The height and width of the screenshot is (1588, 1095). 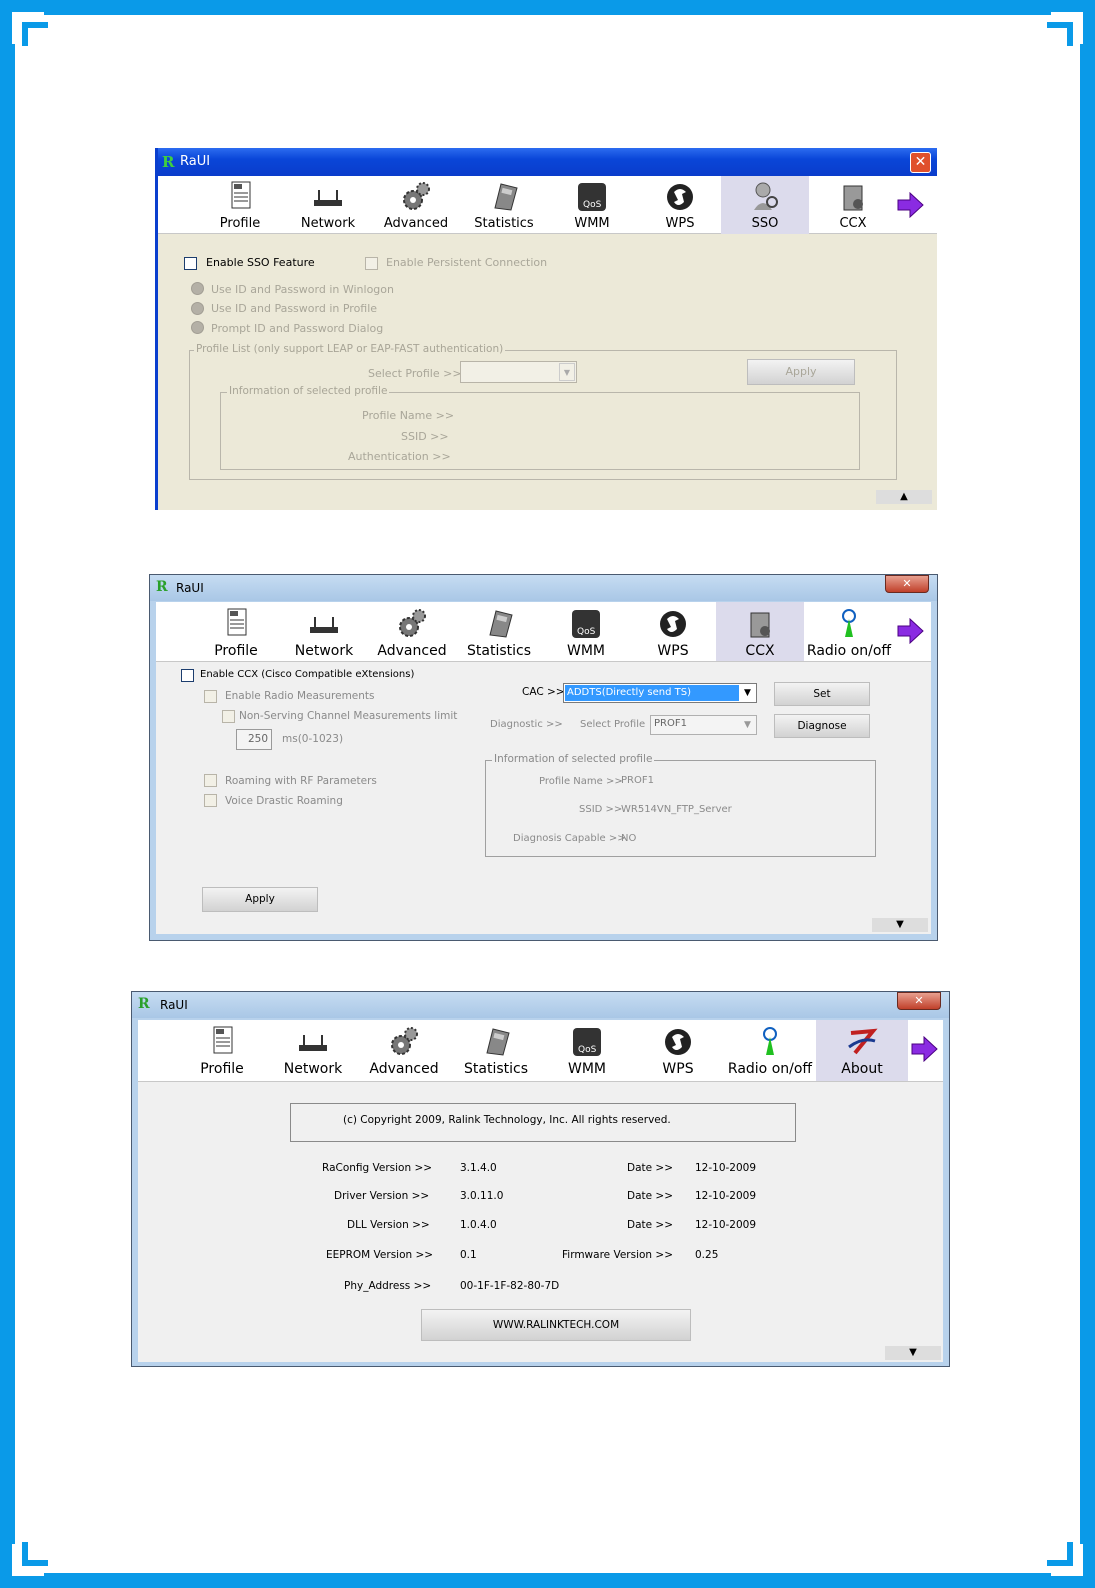 I want to click on enable-ccx-label: Enable CCX (Cisco Compatible eXtensions), so click(x=307, y=674).